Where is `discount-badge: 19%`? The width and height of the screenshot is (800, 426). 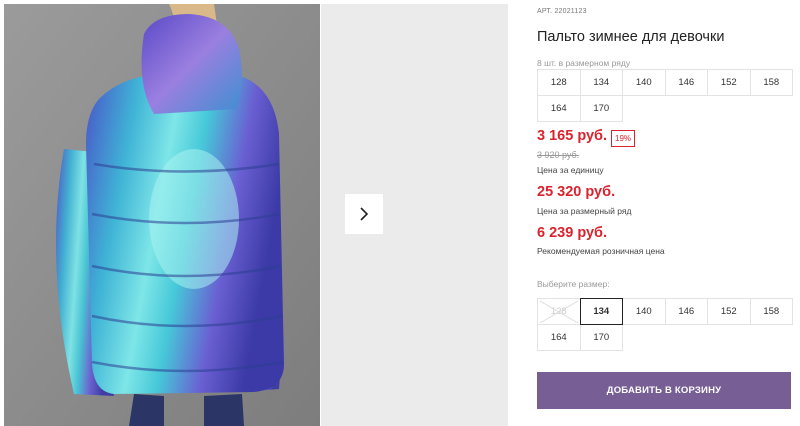 discount-badge: 19% is located at coordinates (623, 138).